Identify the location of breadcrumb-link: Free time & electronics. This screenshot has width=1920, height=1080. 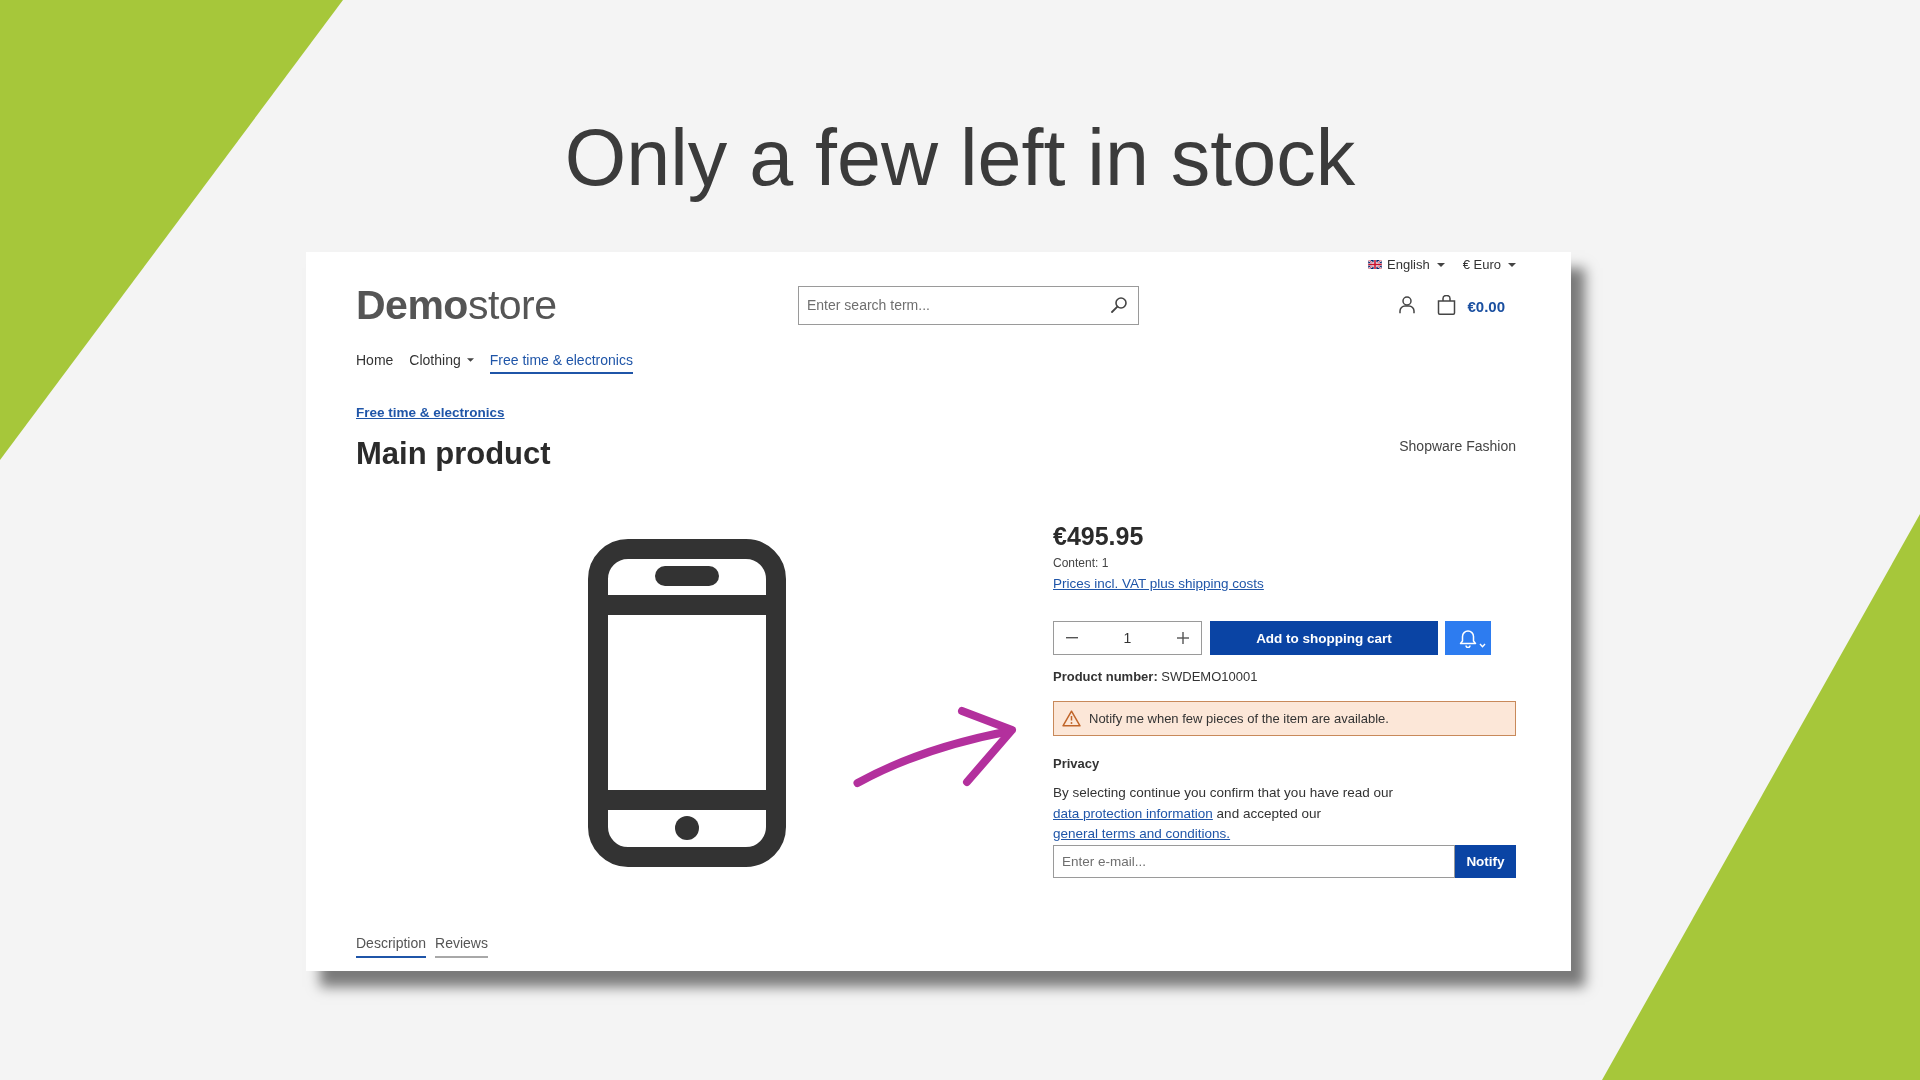
(430, 412).